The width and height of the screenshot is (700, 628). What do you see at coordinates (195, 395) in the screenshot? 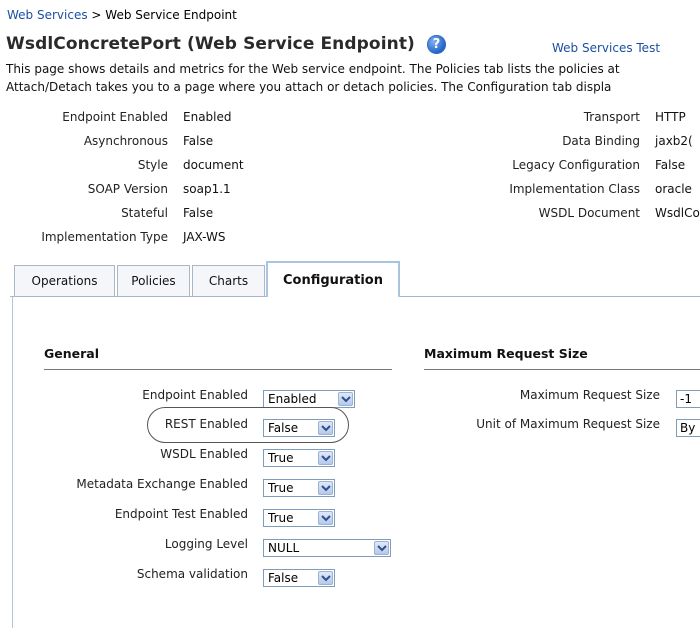
I see `config-label-endpoint-enabled: Endpoint Enabled` at bounding box center [195, 395].